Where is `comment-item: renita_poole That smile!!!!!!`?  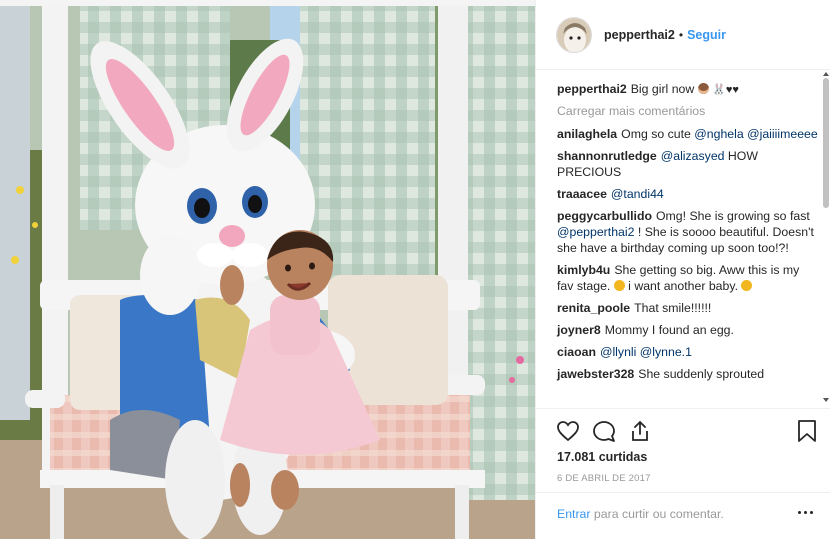 comment-item: renita_poole That smile!!!!!! is located at coordinates (688, 308).